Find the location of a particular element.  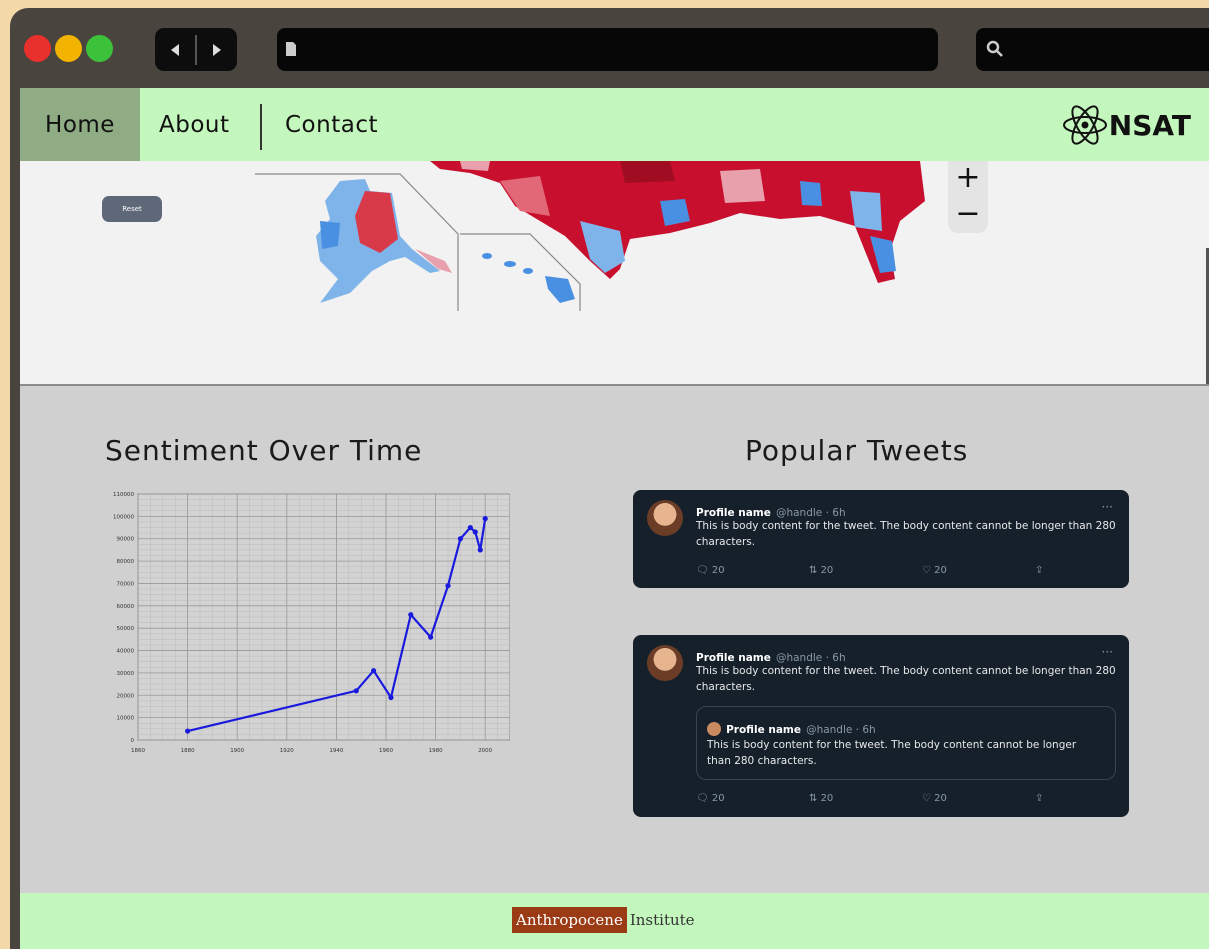

zoom-in-button: + is located at coordinates (967, 179).